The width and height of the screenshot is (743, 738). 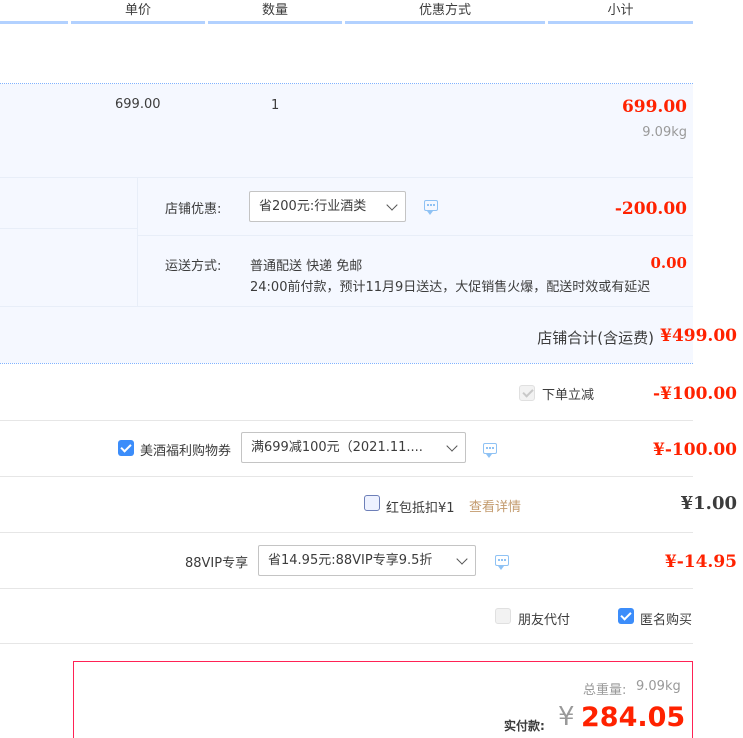 I want to click on shop-options-mid-divider, so click(x=415, y=235).